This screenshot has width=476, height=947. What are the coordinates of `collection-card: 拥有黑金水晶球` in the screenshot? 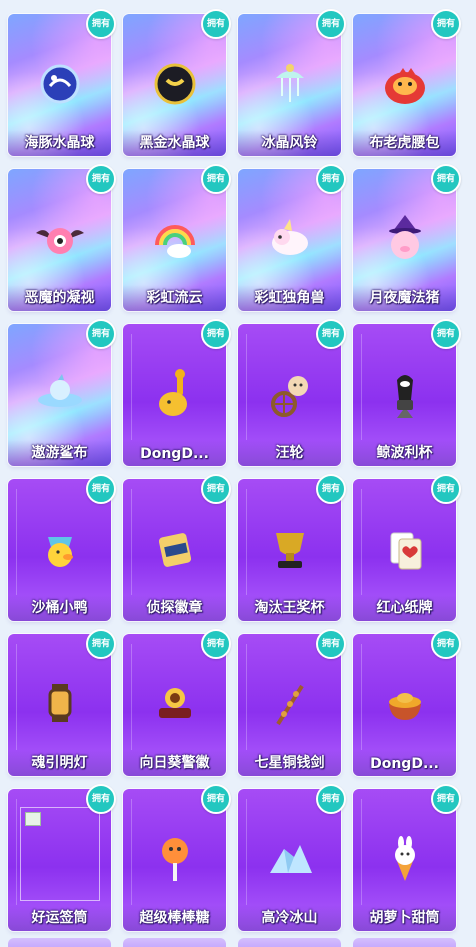 It's located at (177, 82).